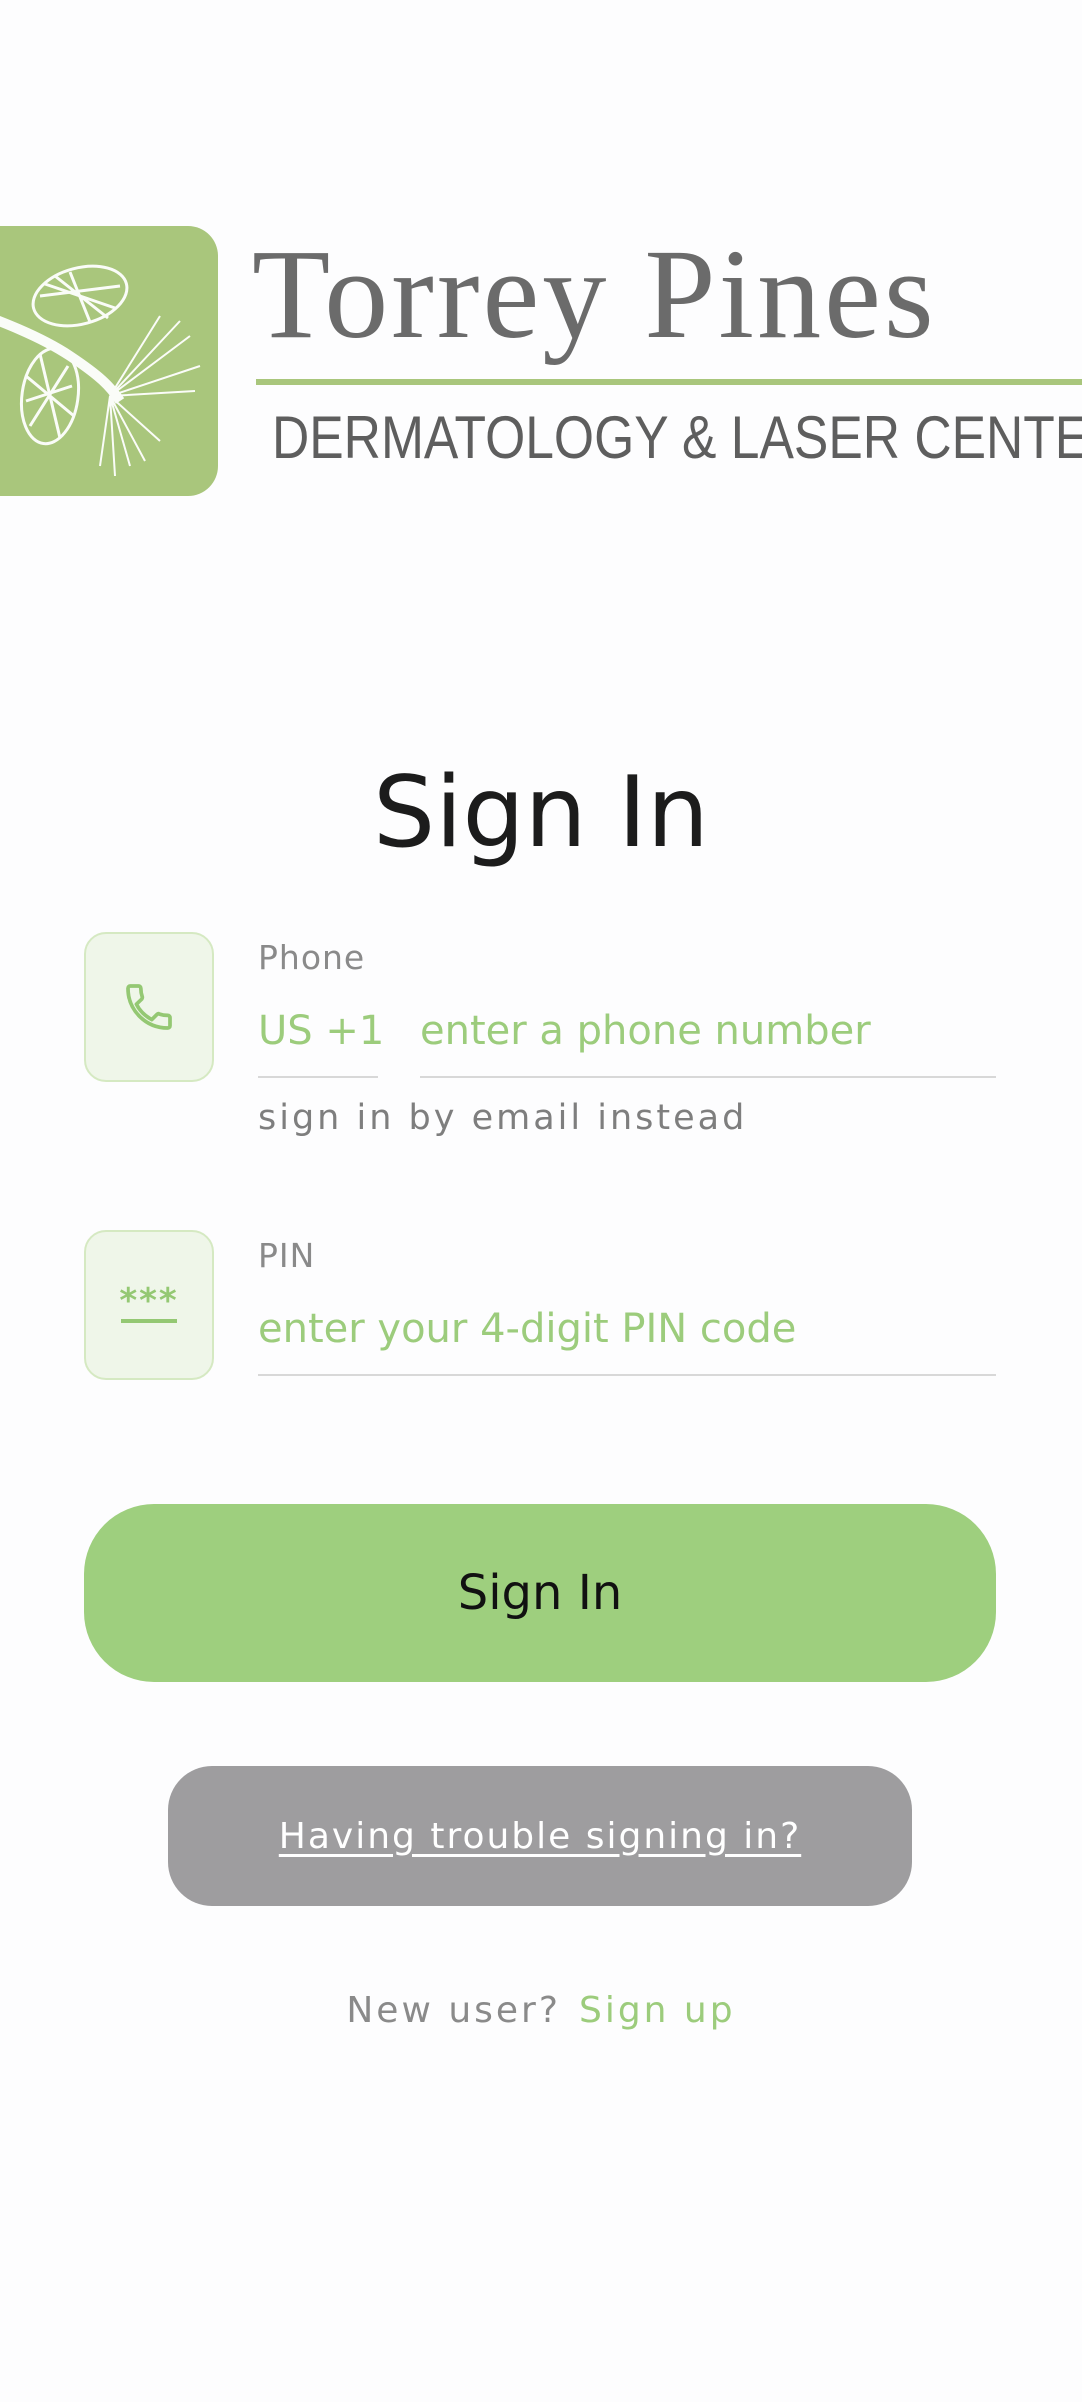  I want to click on phone-icon-box, so click(149, 1007).